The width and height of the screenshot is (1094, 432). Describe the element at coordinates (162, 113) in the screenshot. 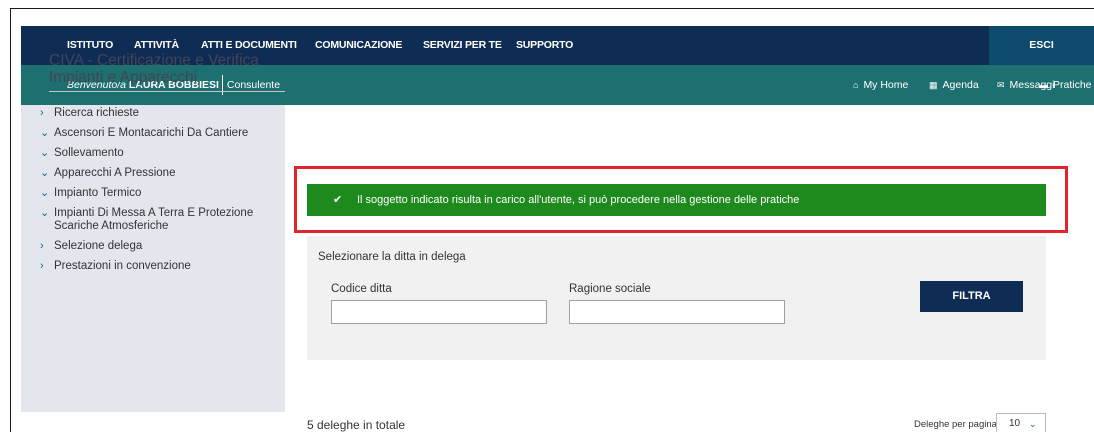

I see `sidebar-item-ricerca-richieste: › Ricerca richieste` at that location.